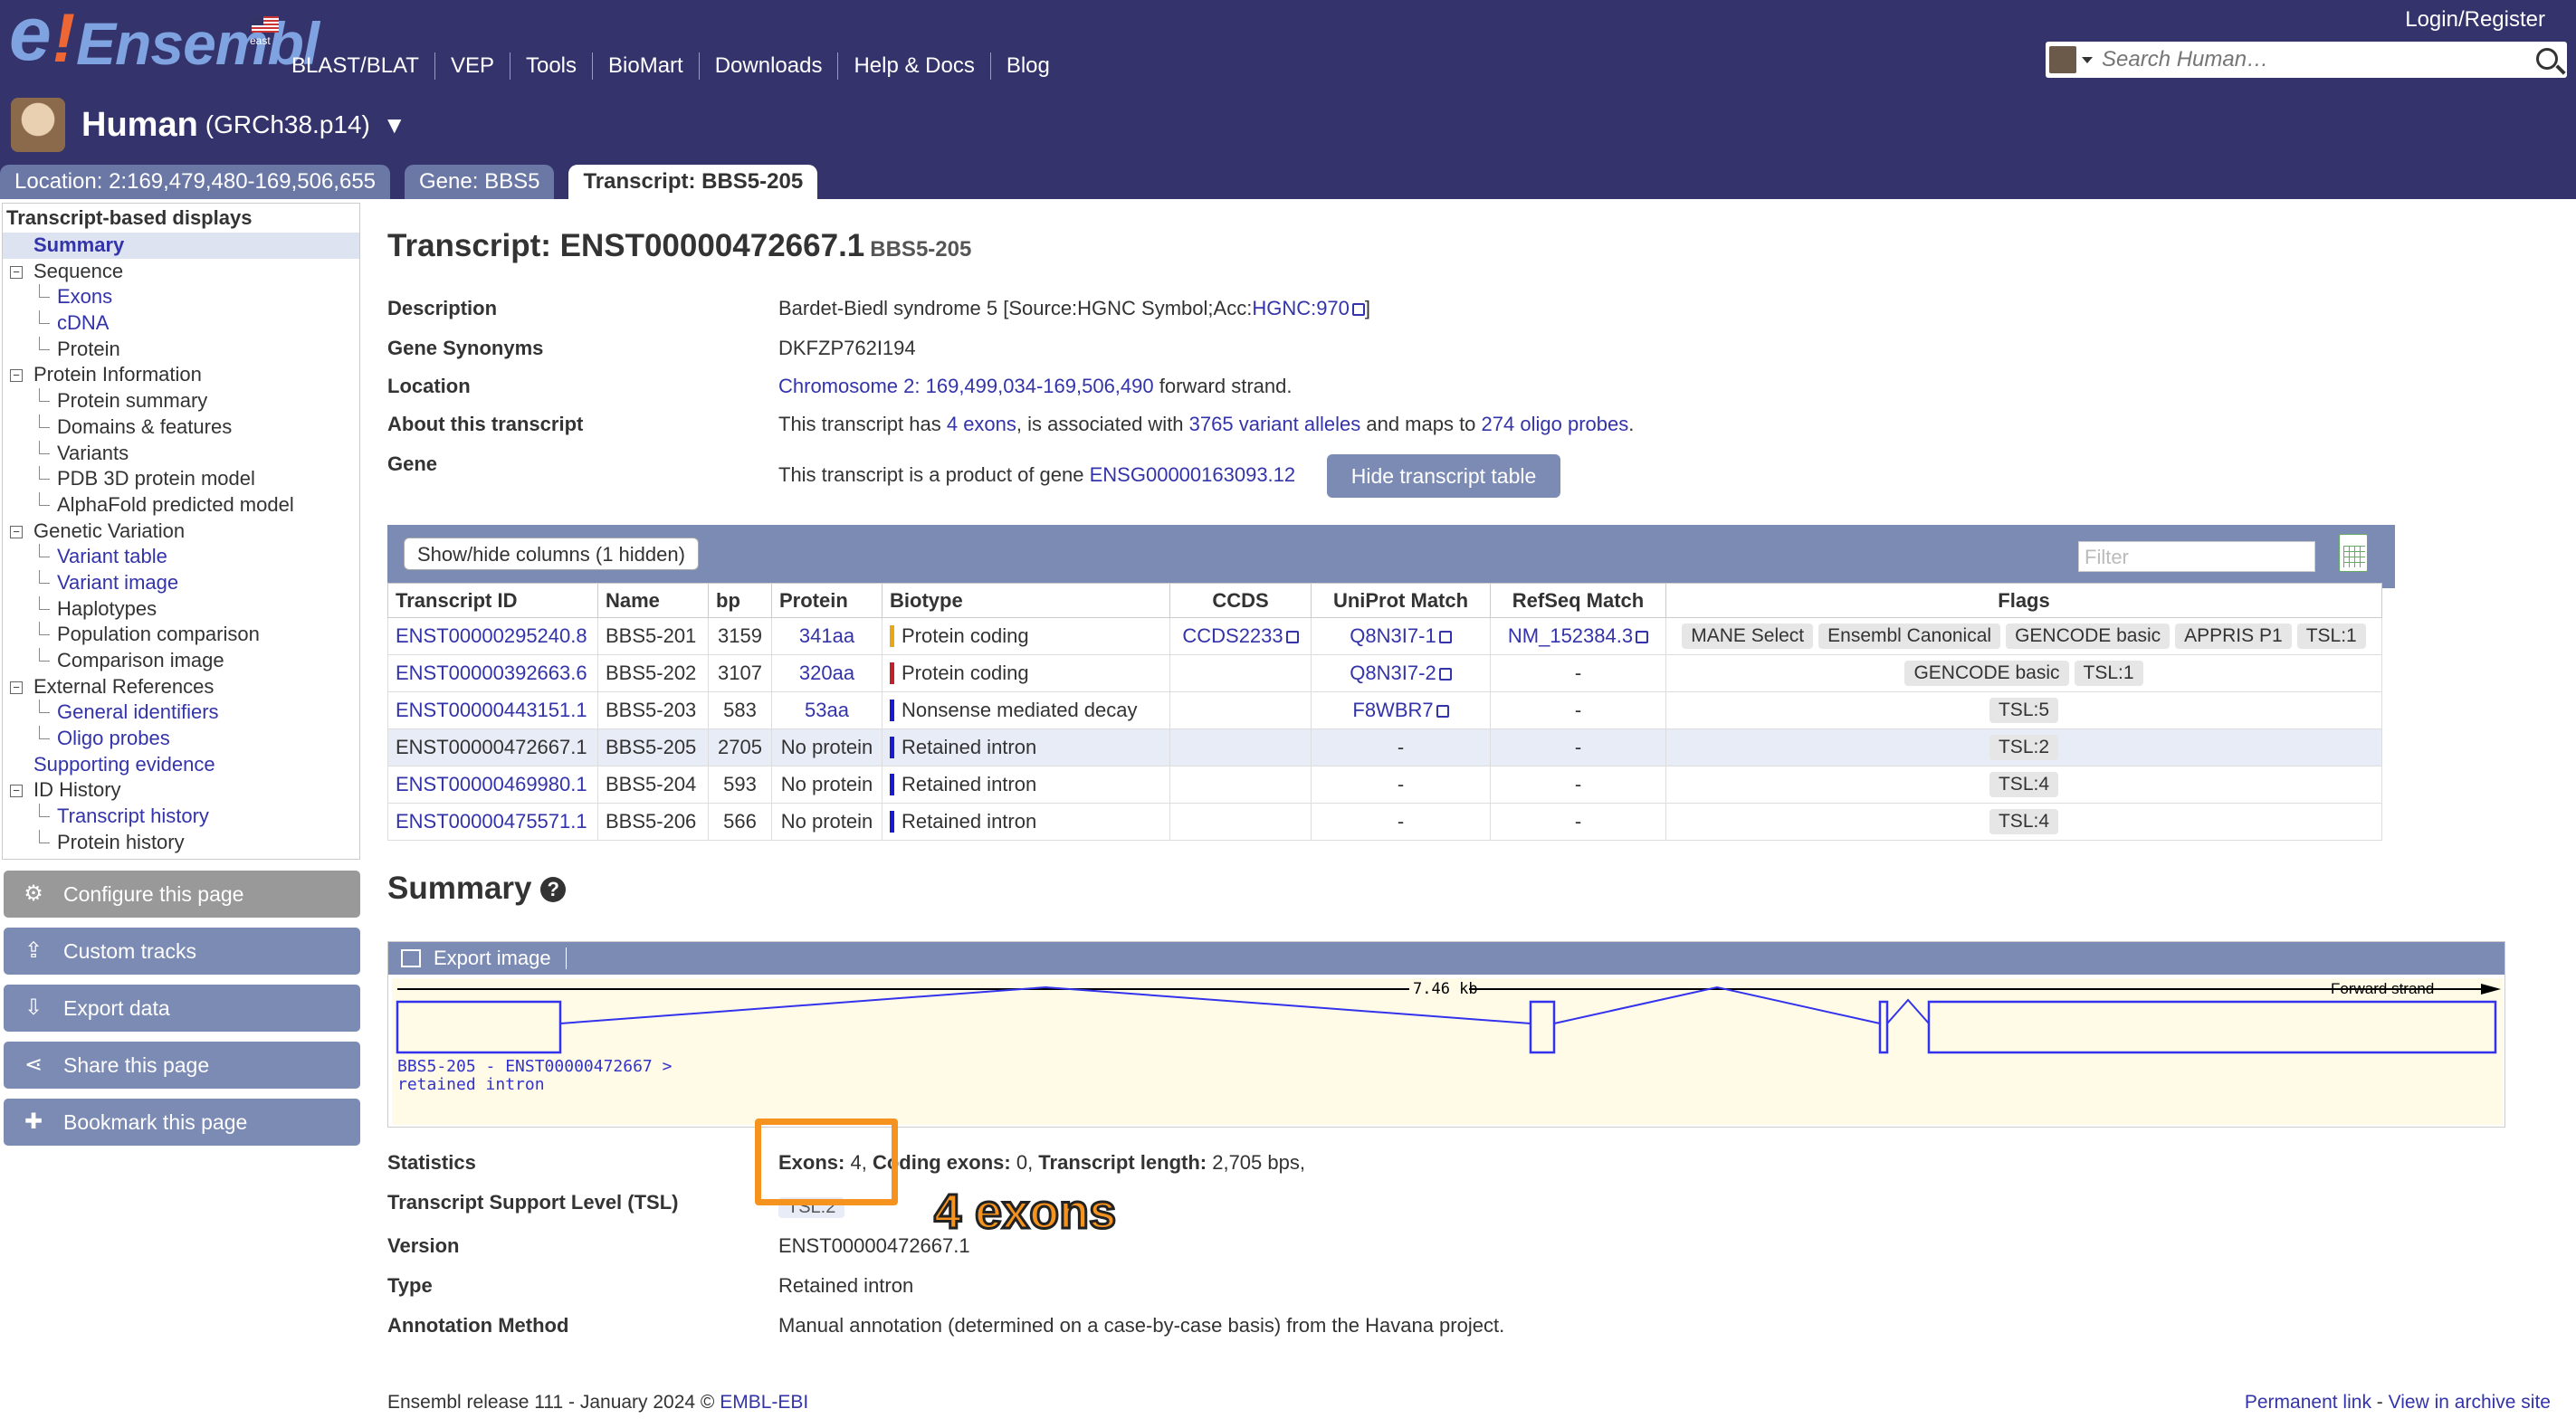 Image resolution: width=2576 pixels, height=1428 pixels. Describe the element at coordinates (1556, 424) in the screenshot. I see `probes-link: 274 oligo probes` at that location.